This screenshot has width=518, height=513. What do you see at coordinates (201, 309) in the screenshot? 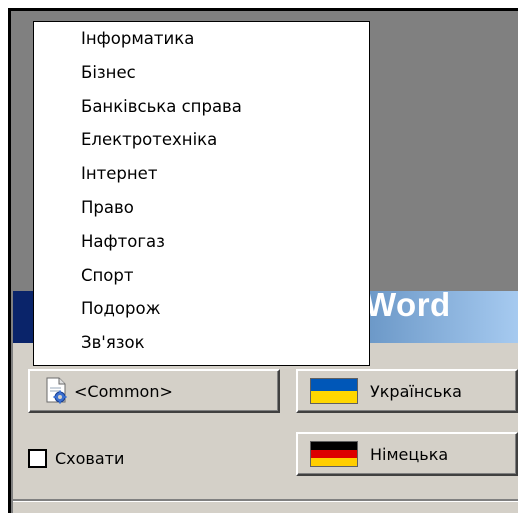
I see `dropdown-item: Подорож` at bounding box center [201, 309].